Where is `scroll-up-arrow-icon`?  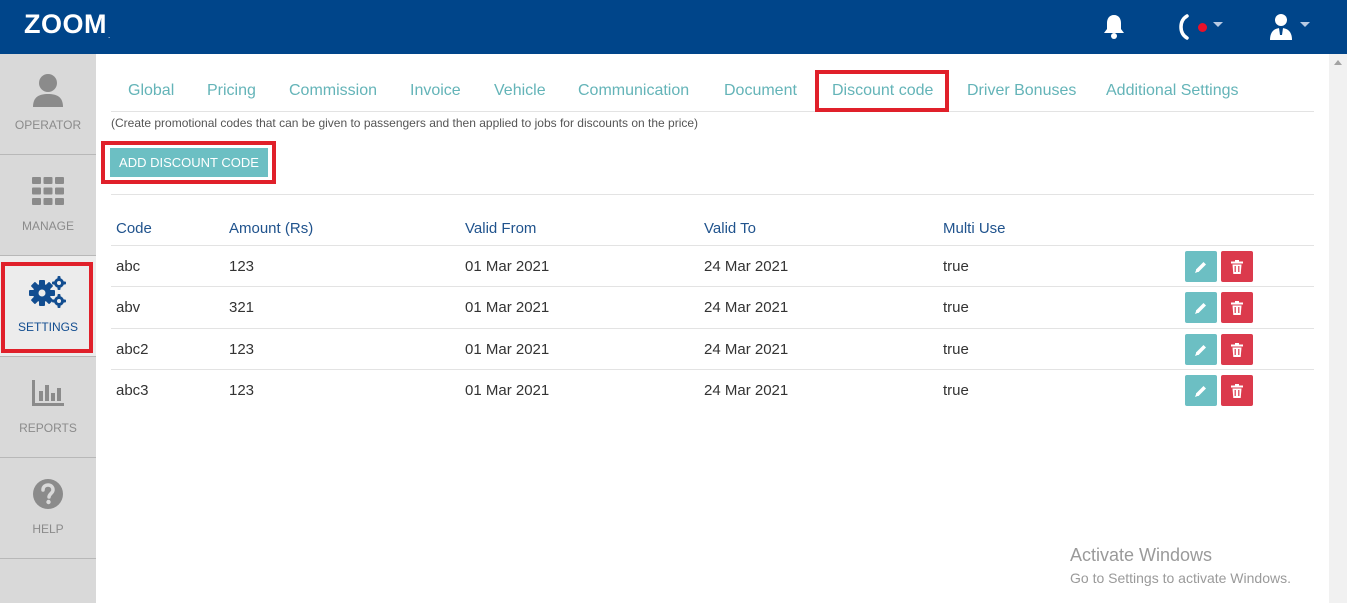
scroll-up-arrow-icon is located at coordinates (1338, 62).